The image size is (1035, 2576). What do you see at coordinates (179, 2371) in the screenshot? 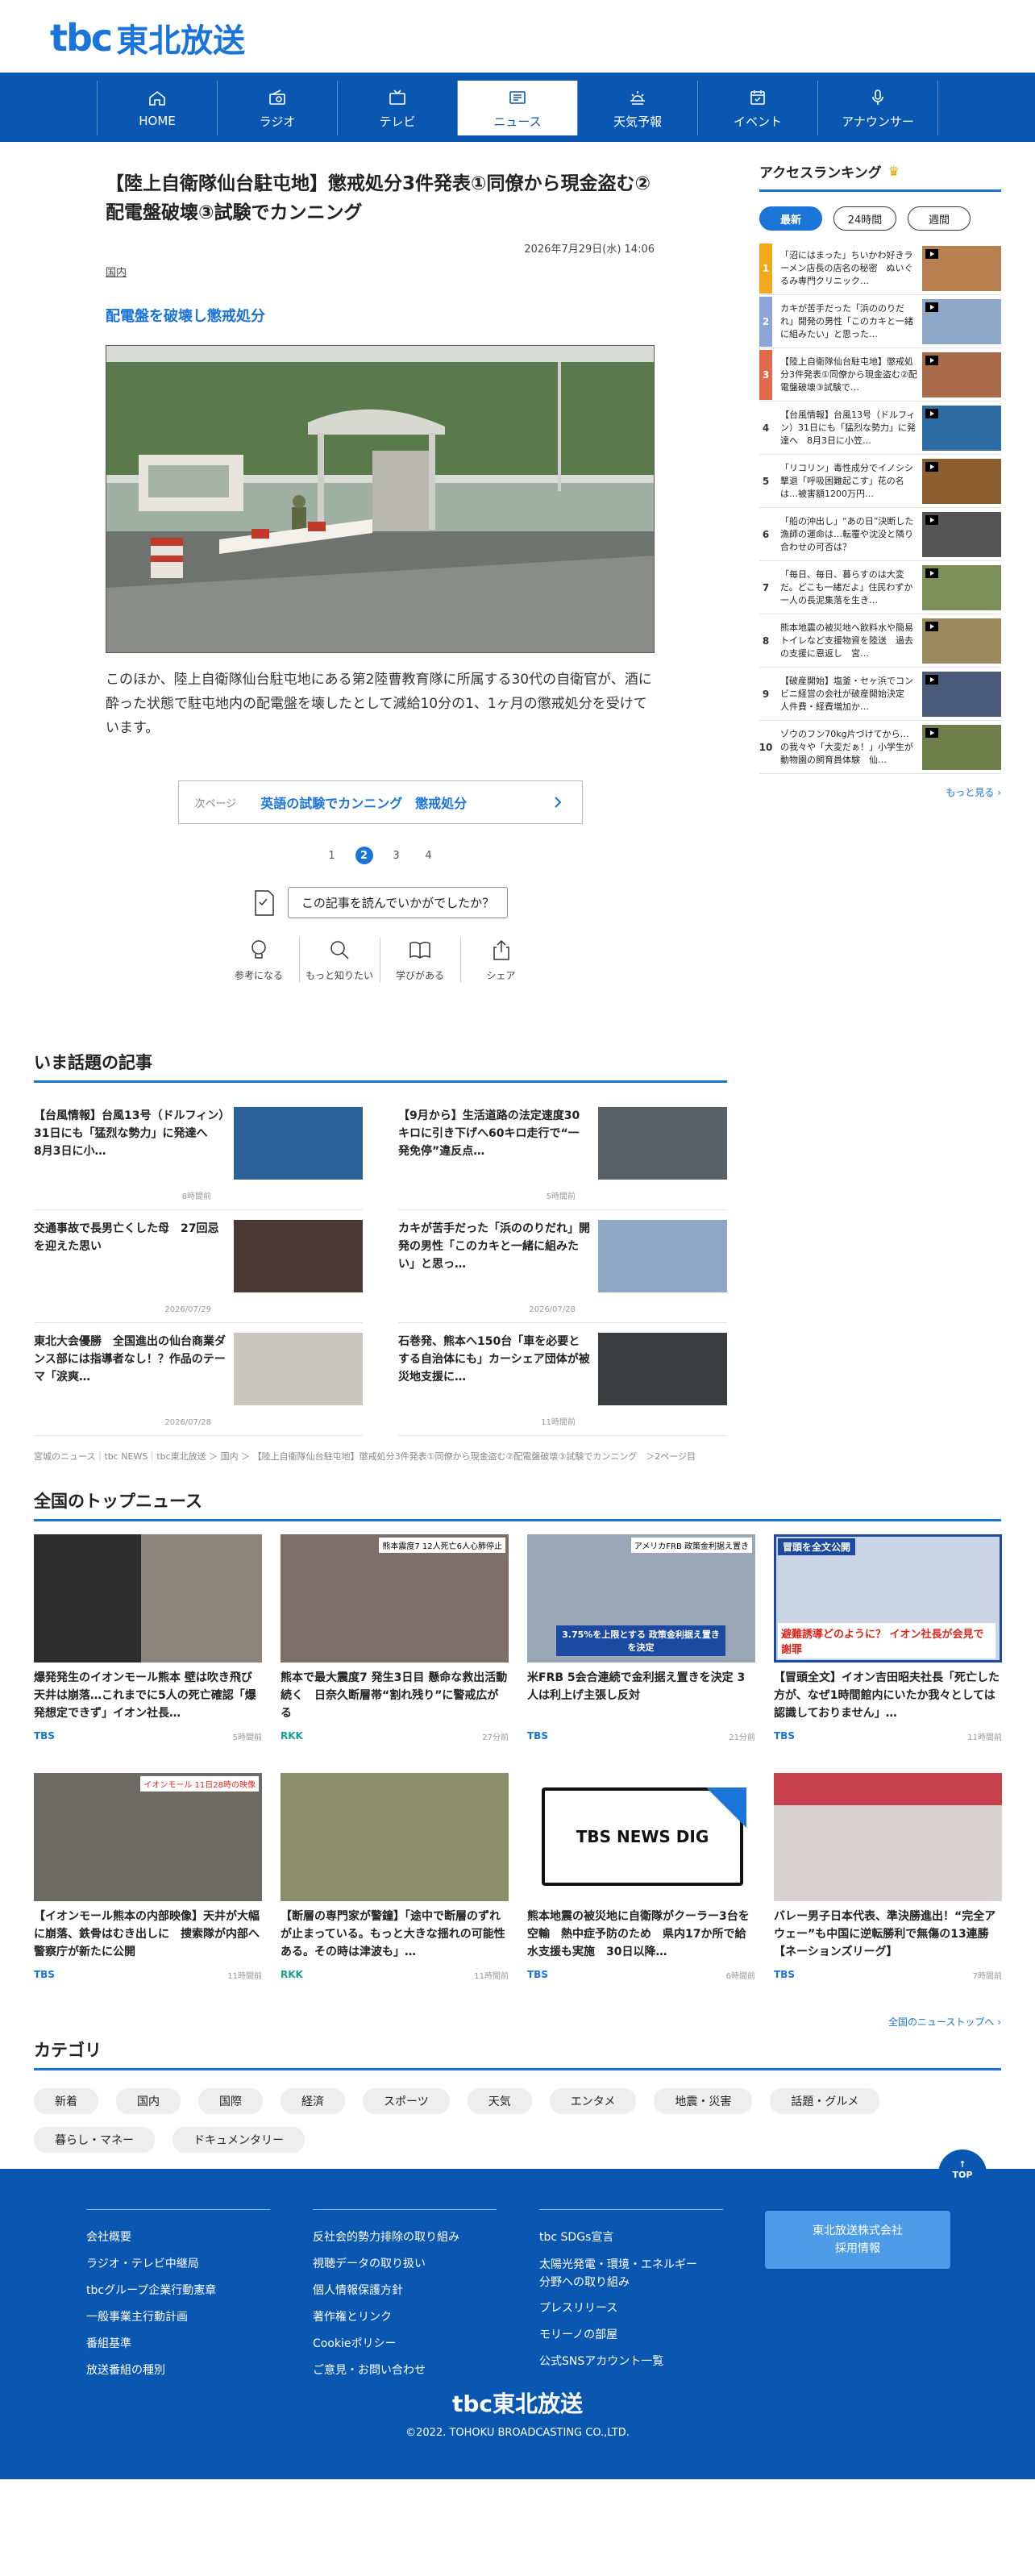
I see `footer-link: 放送番組の種別` at bounding box center [179, 2371].